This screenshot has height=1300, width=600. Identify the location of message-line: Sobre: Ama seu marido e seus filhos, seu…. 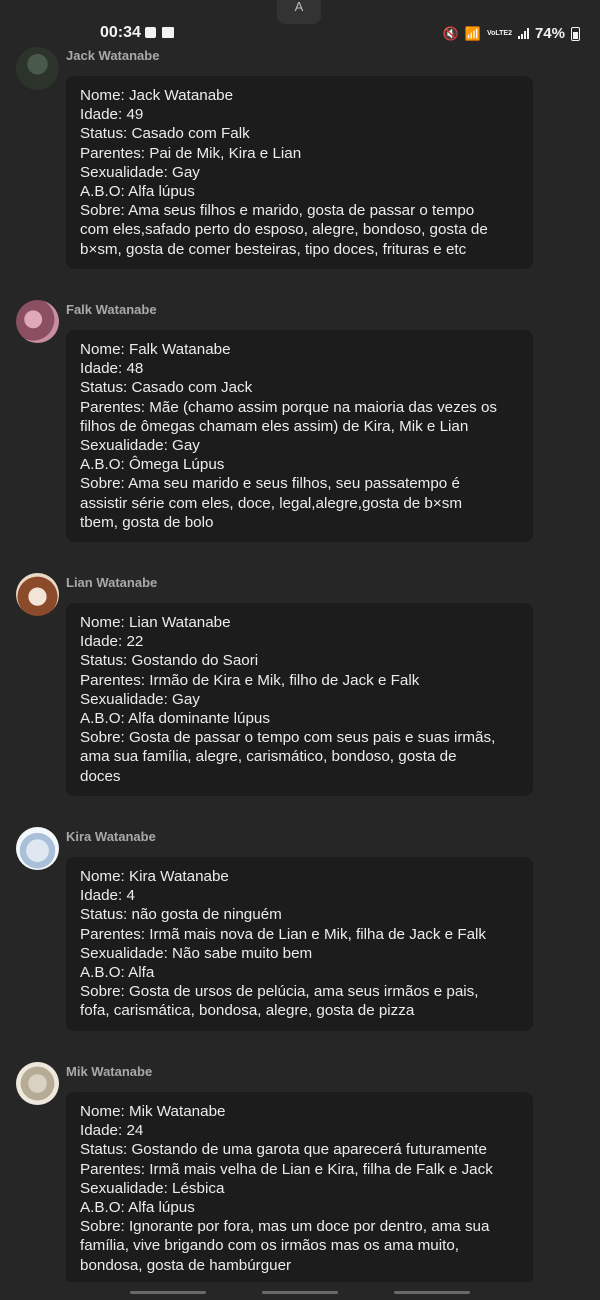
(270, 484).